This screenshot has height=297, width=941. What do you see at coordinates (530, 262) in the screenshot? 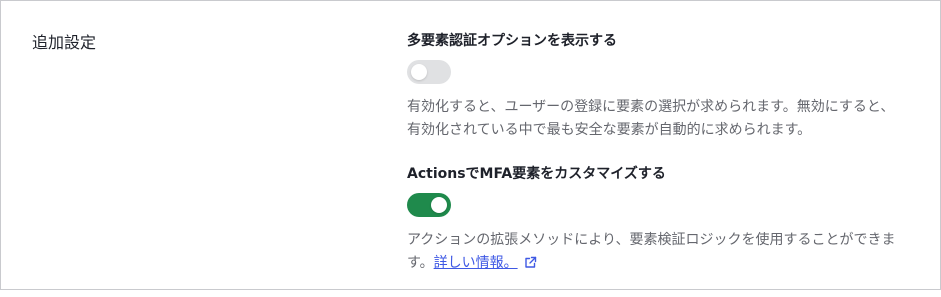
I see `external-link-icon` at bounding box center [530, 262].